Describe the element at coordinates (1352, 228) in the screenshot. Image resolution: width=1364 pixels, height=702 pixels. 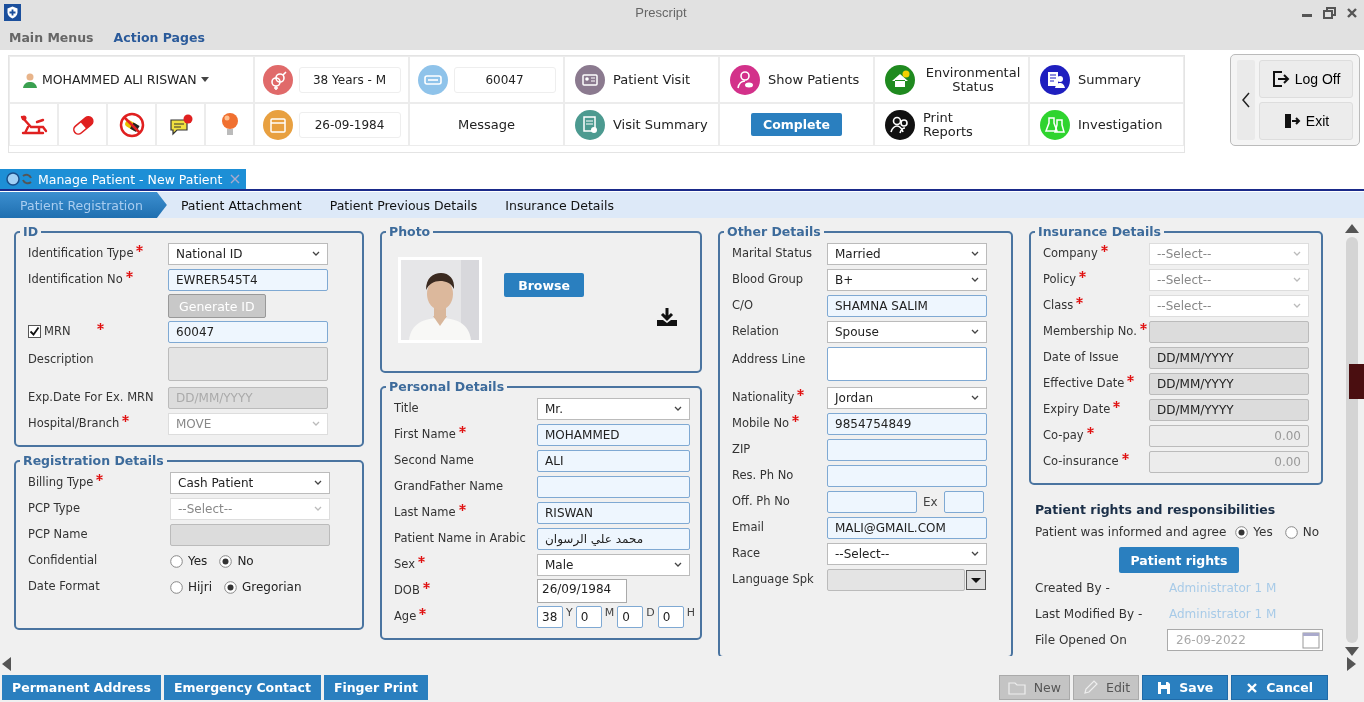
I see `scroll-up-icon` at that location.